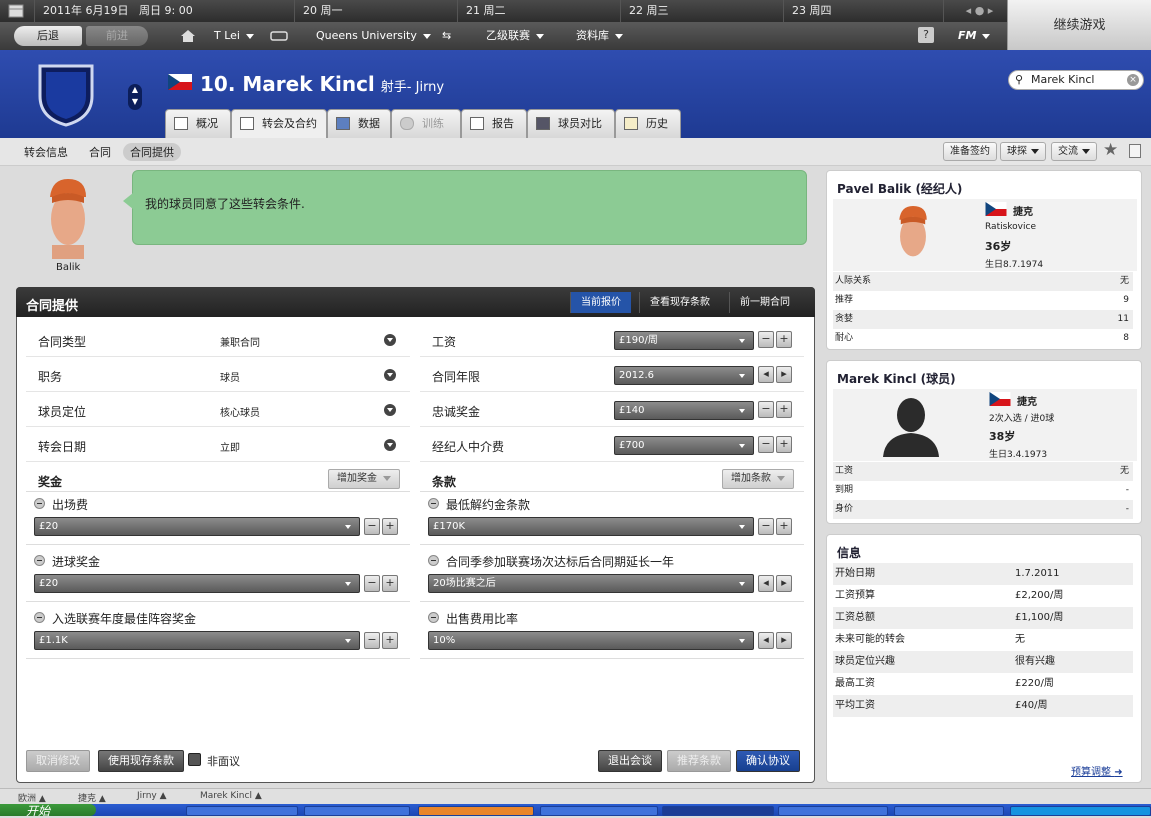  What do you see at coordinates (279, 36) in the screenshot?
I see `inbox-icon` at bounding box center [279, 36].